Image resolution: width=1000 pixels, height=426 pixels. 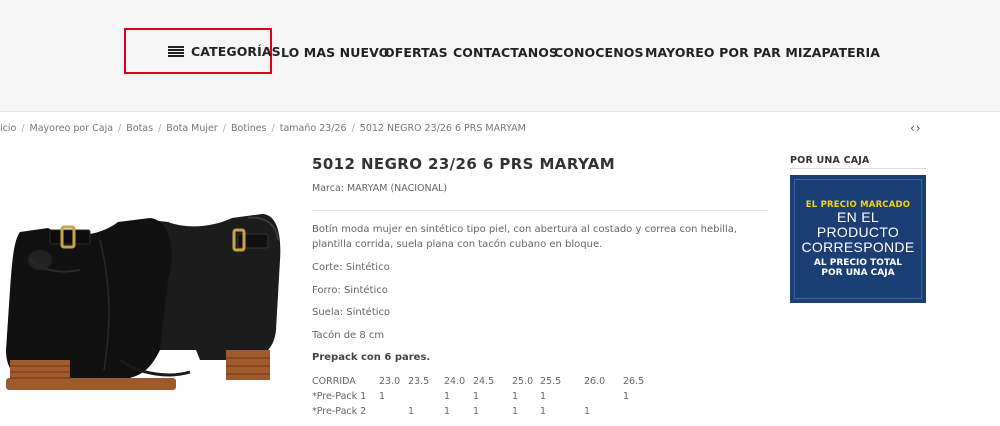 What do you see at coordinates (858, 224) in the screenshot?
I see `promo-line-2: EN EL PRODUCTO` at bounding box center [858, 224].